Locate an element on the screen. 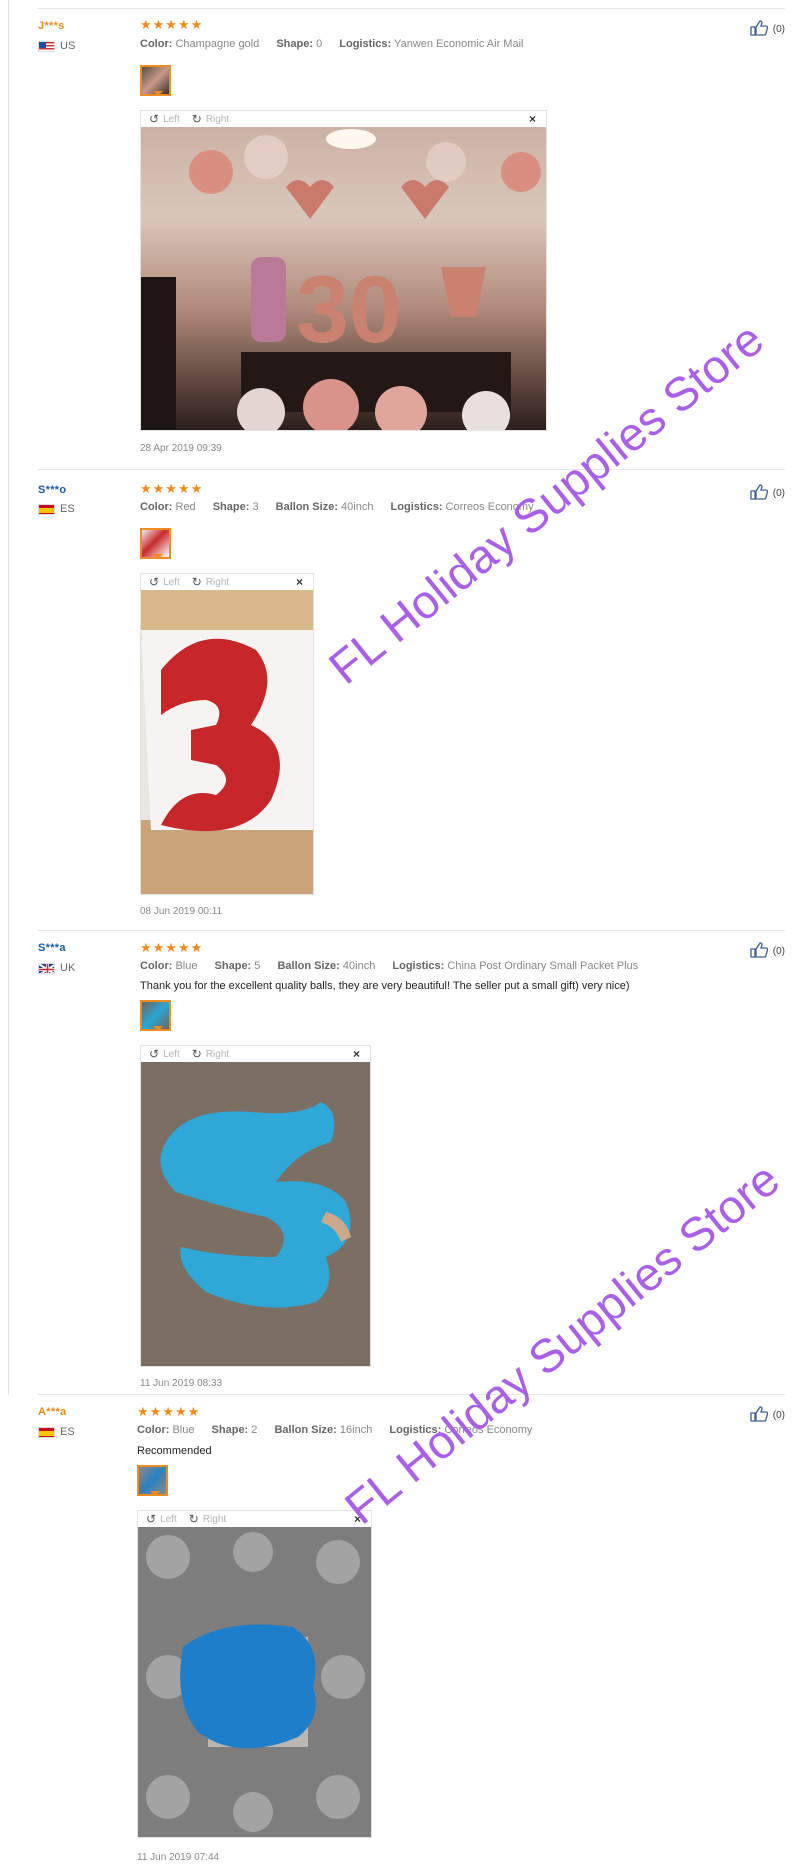 The image size is (805, 1871). divider is located at coordinates (411, 8).